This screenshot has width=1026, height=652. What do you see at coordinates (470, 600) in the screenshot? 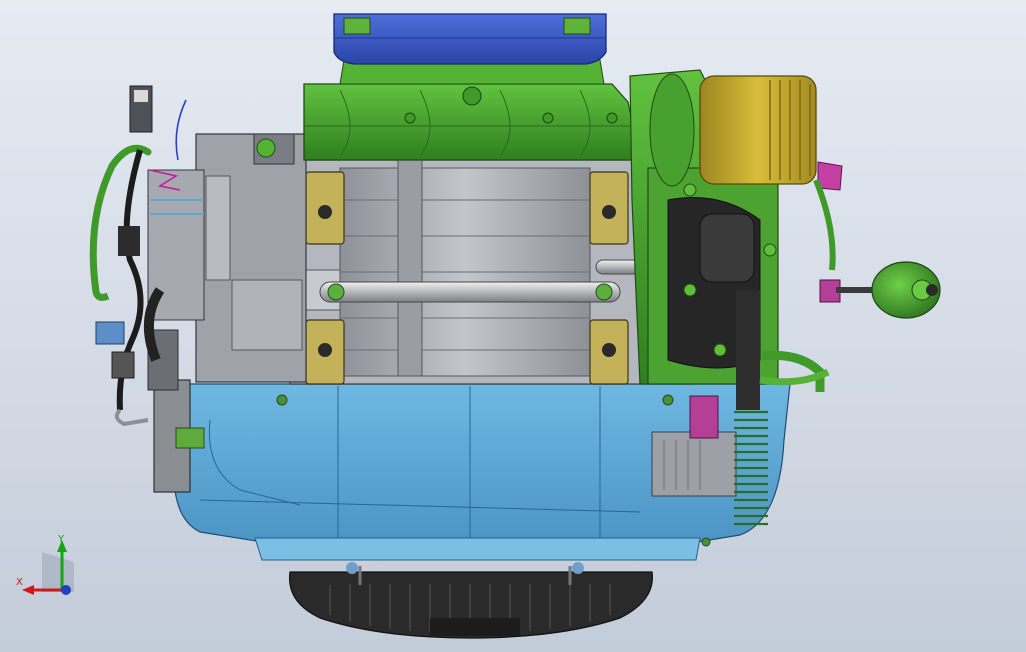
I see `flywheel-fan-guard` at bounding box center [470, 600].